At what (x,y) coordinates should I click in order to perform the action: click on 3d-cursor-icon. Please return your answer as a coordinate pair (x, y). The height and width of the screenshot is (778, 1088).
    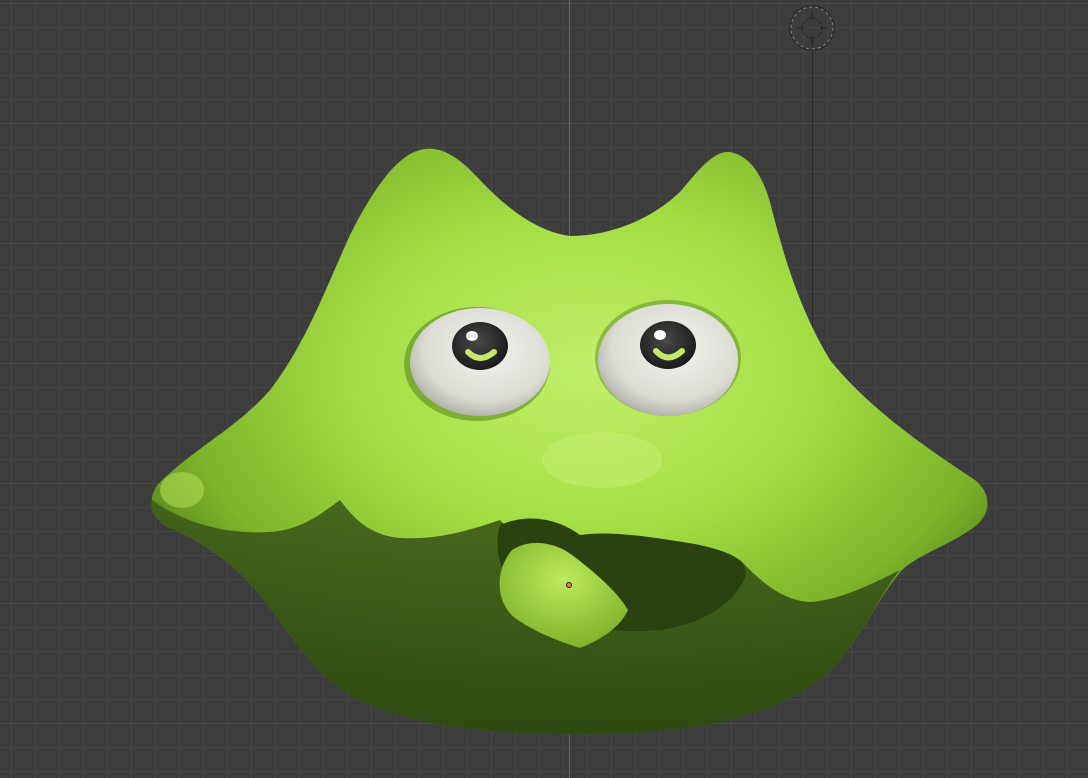
    Looking at the image, I should click on (812, 28).